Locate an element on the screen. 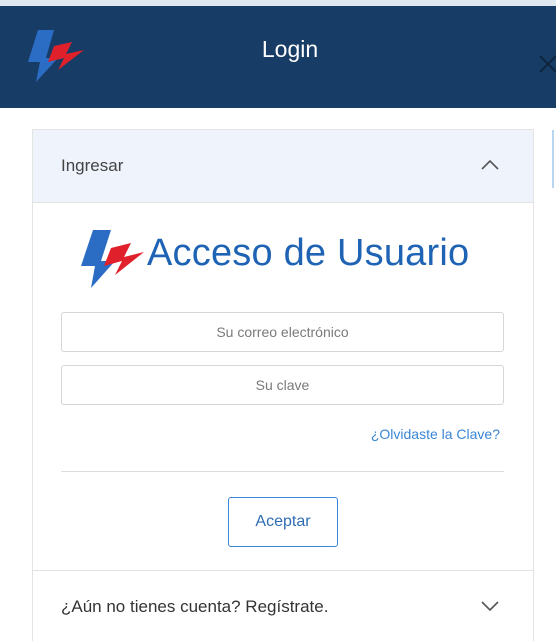 The width and height of the screenshot is (556, 641). close-button is located at coordinates (545, 64).